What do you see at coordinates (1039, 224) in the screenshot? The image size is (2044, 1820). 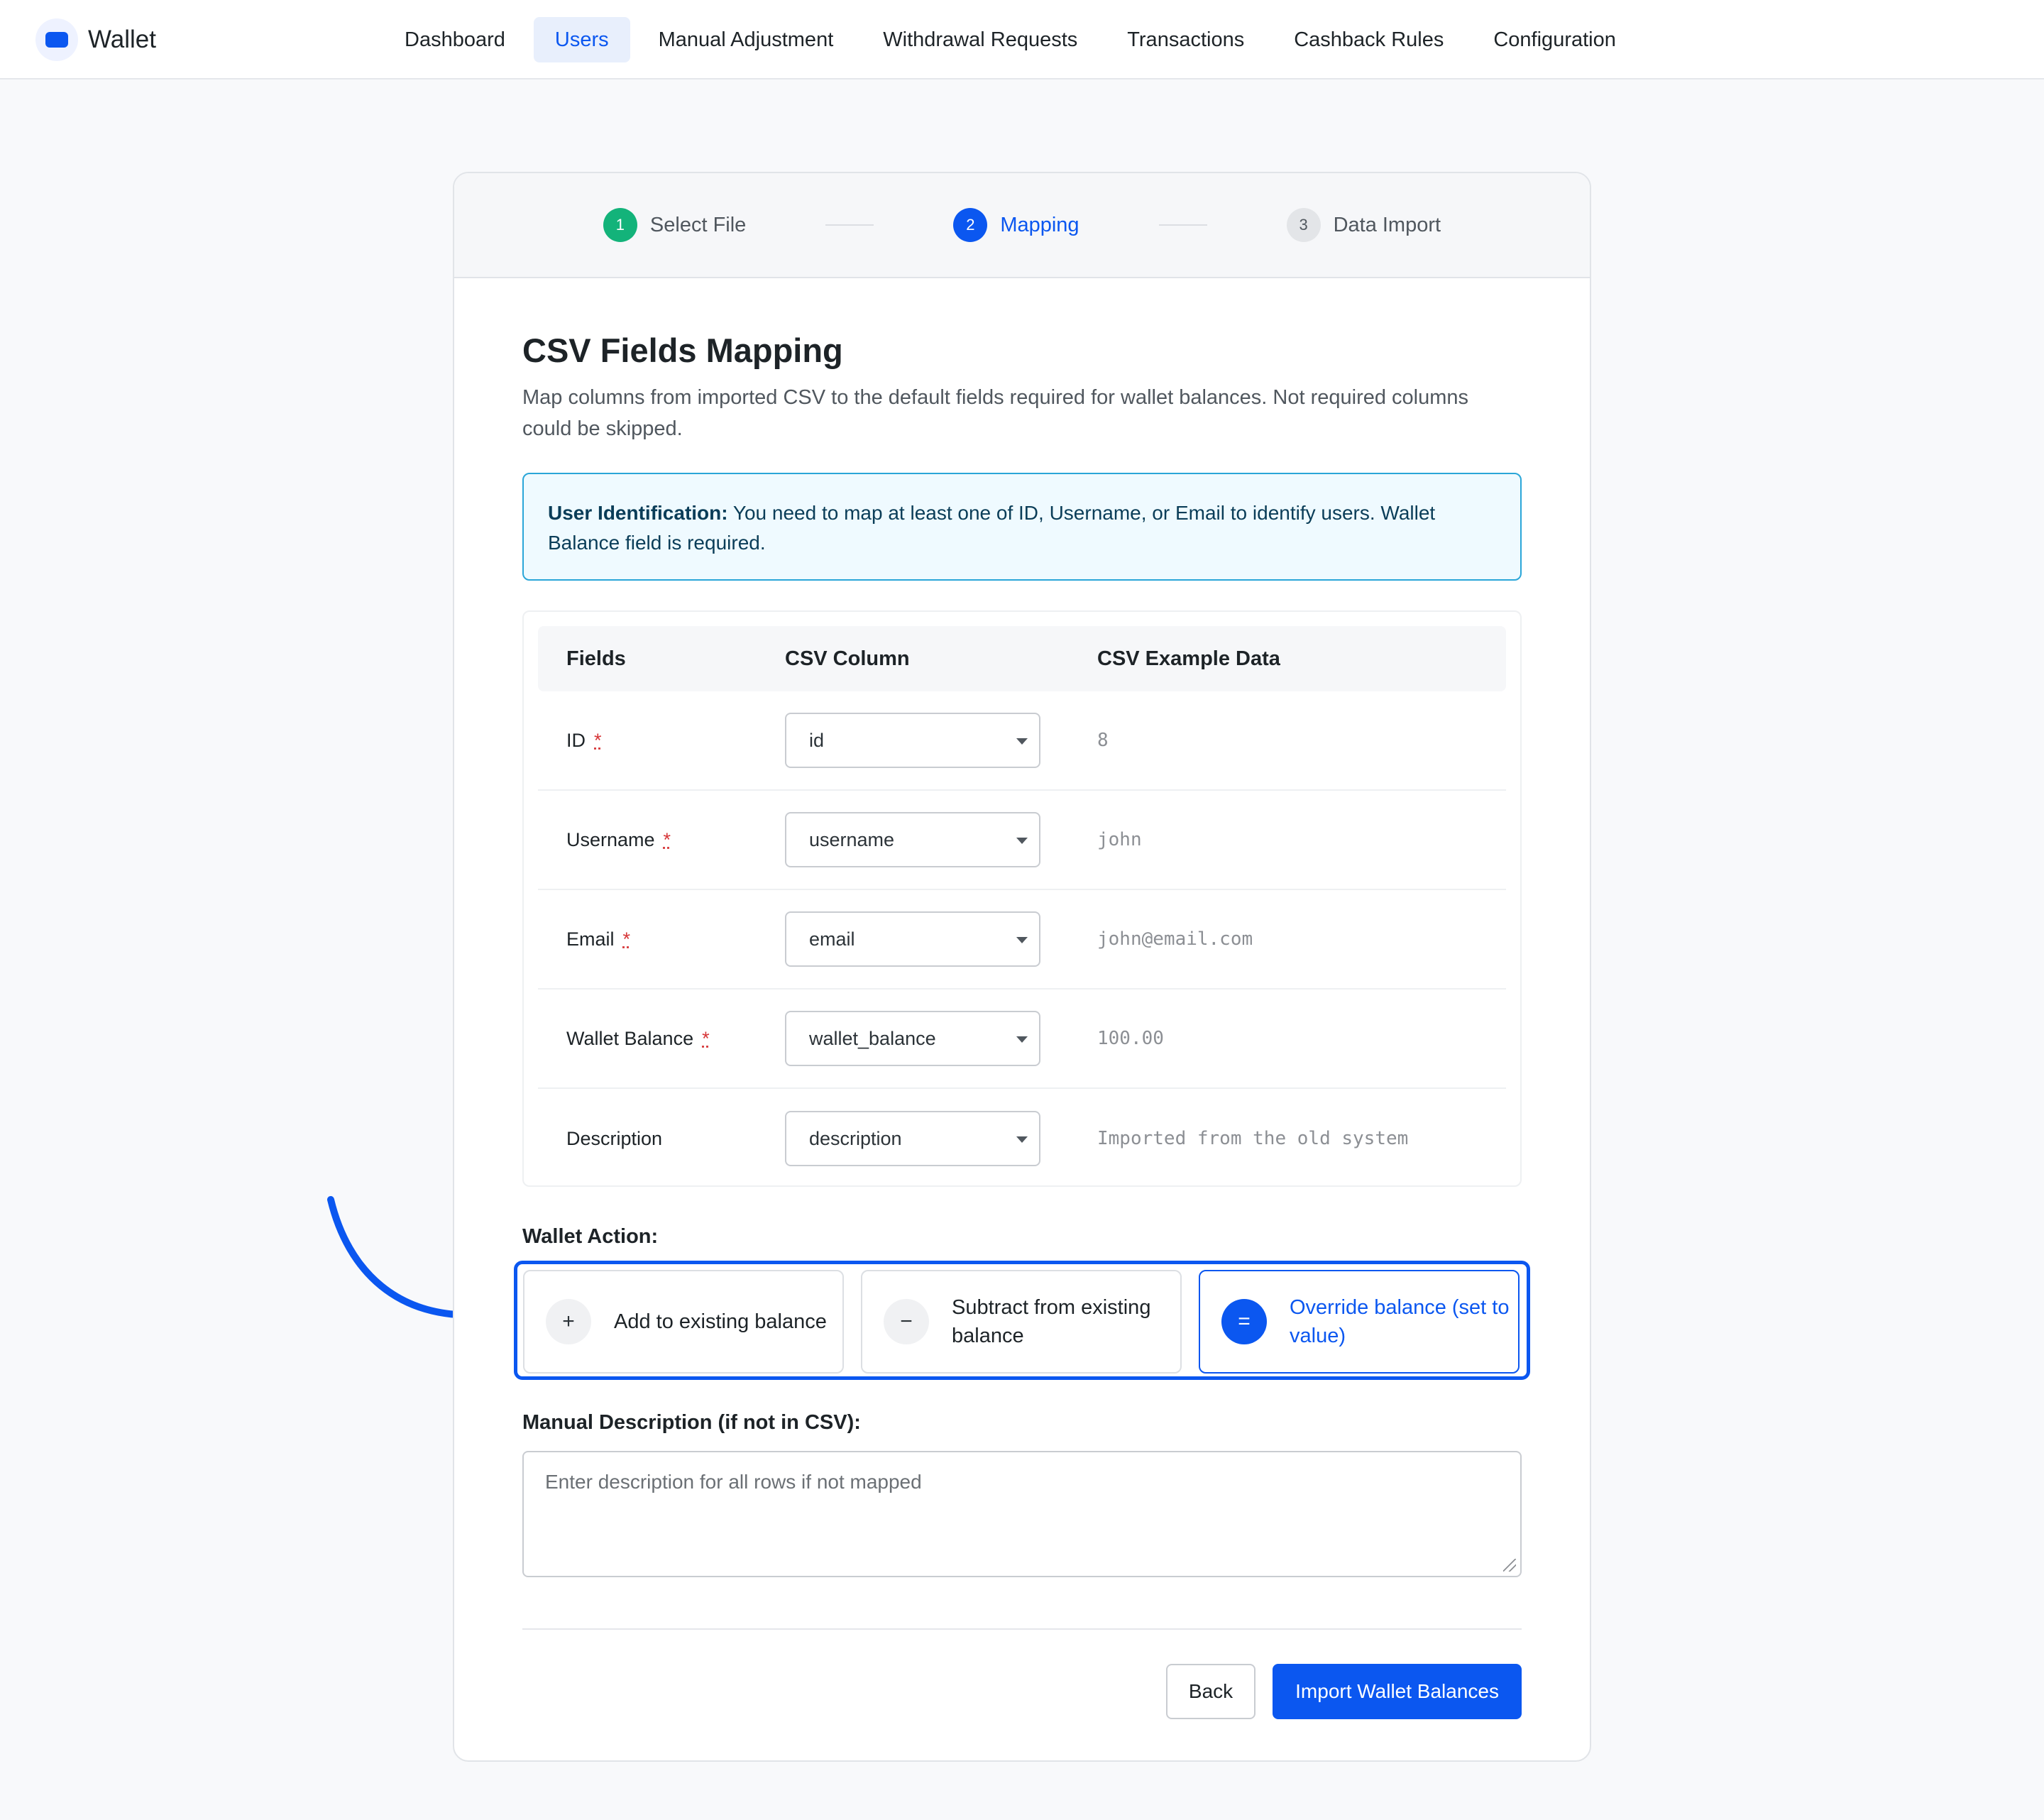 I see `step-label: Mapping` at bounding box center [1039, 224].